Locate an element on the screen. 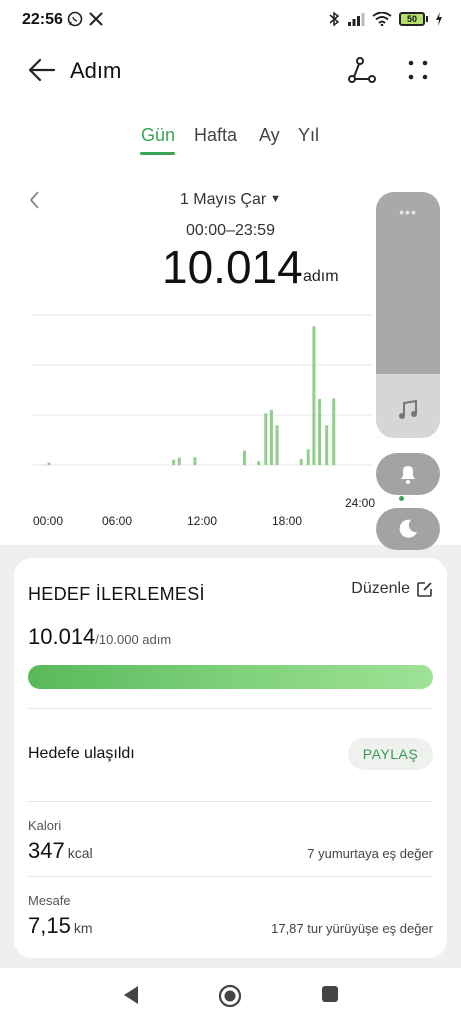  card-title: HEDEF İLERLEMESİ is located at coordinates (116, 594).